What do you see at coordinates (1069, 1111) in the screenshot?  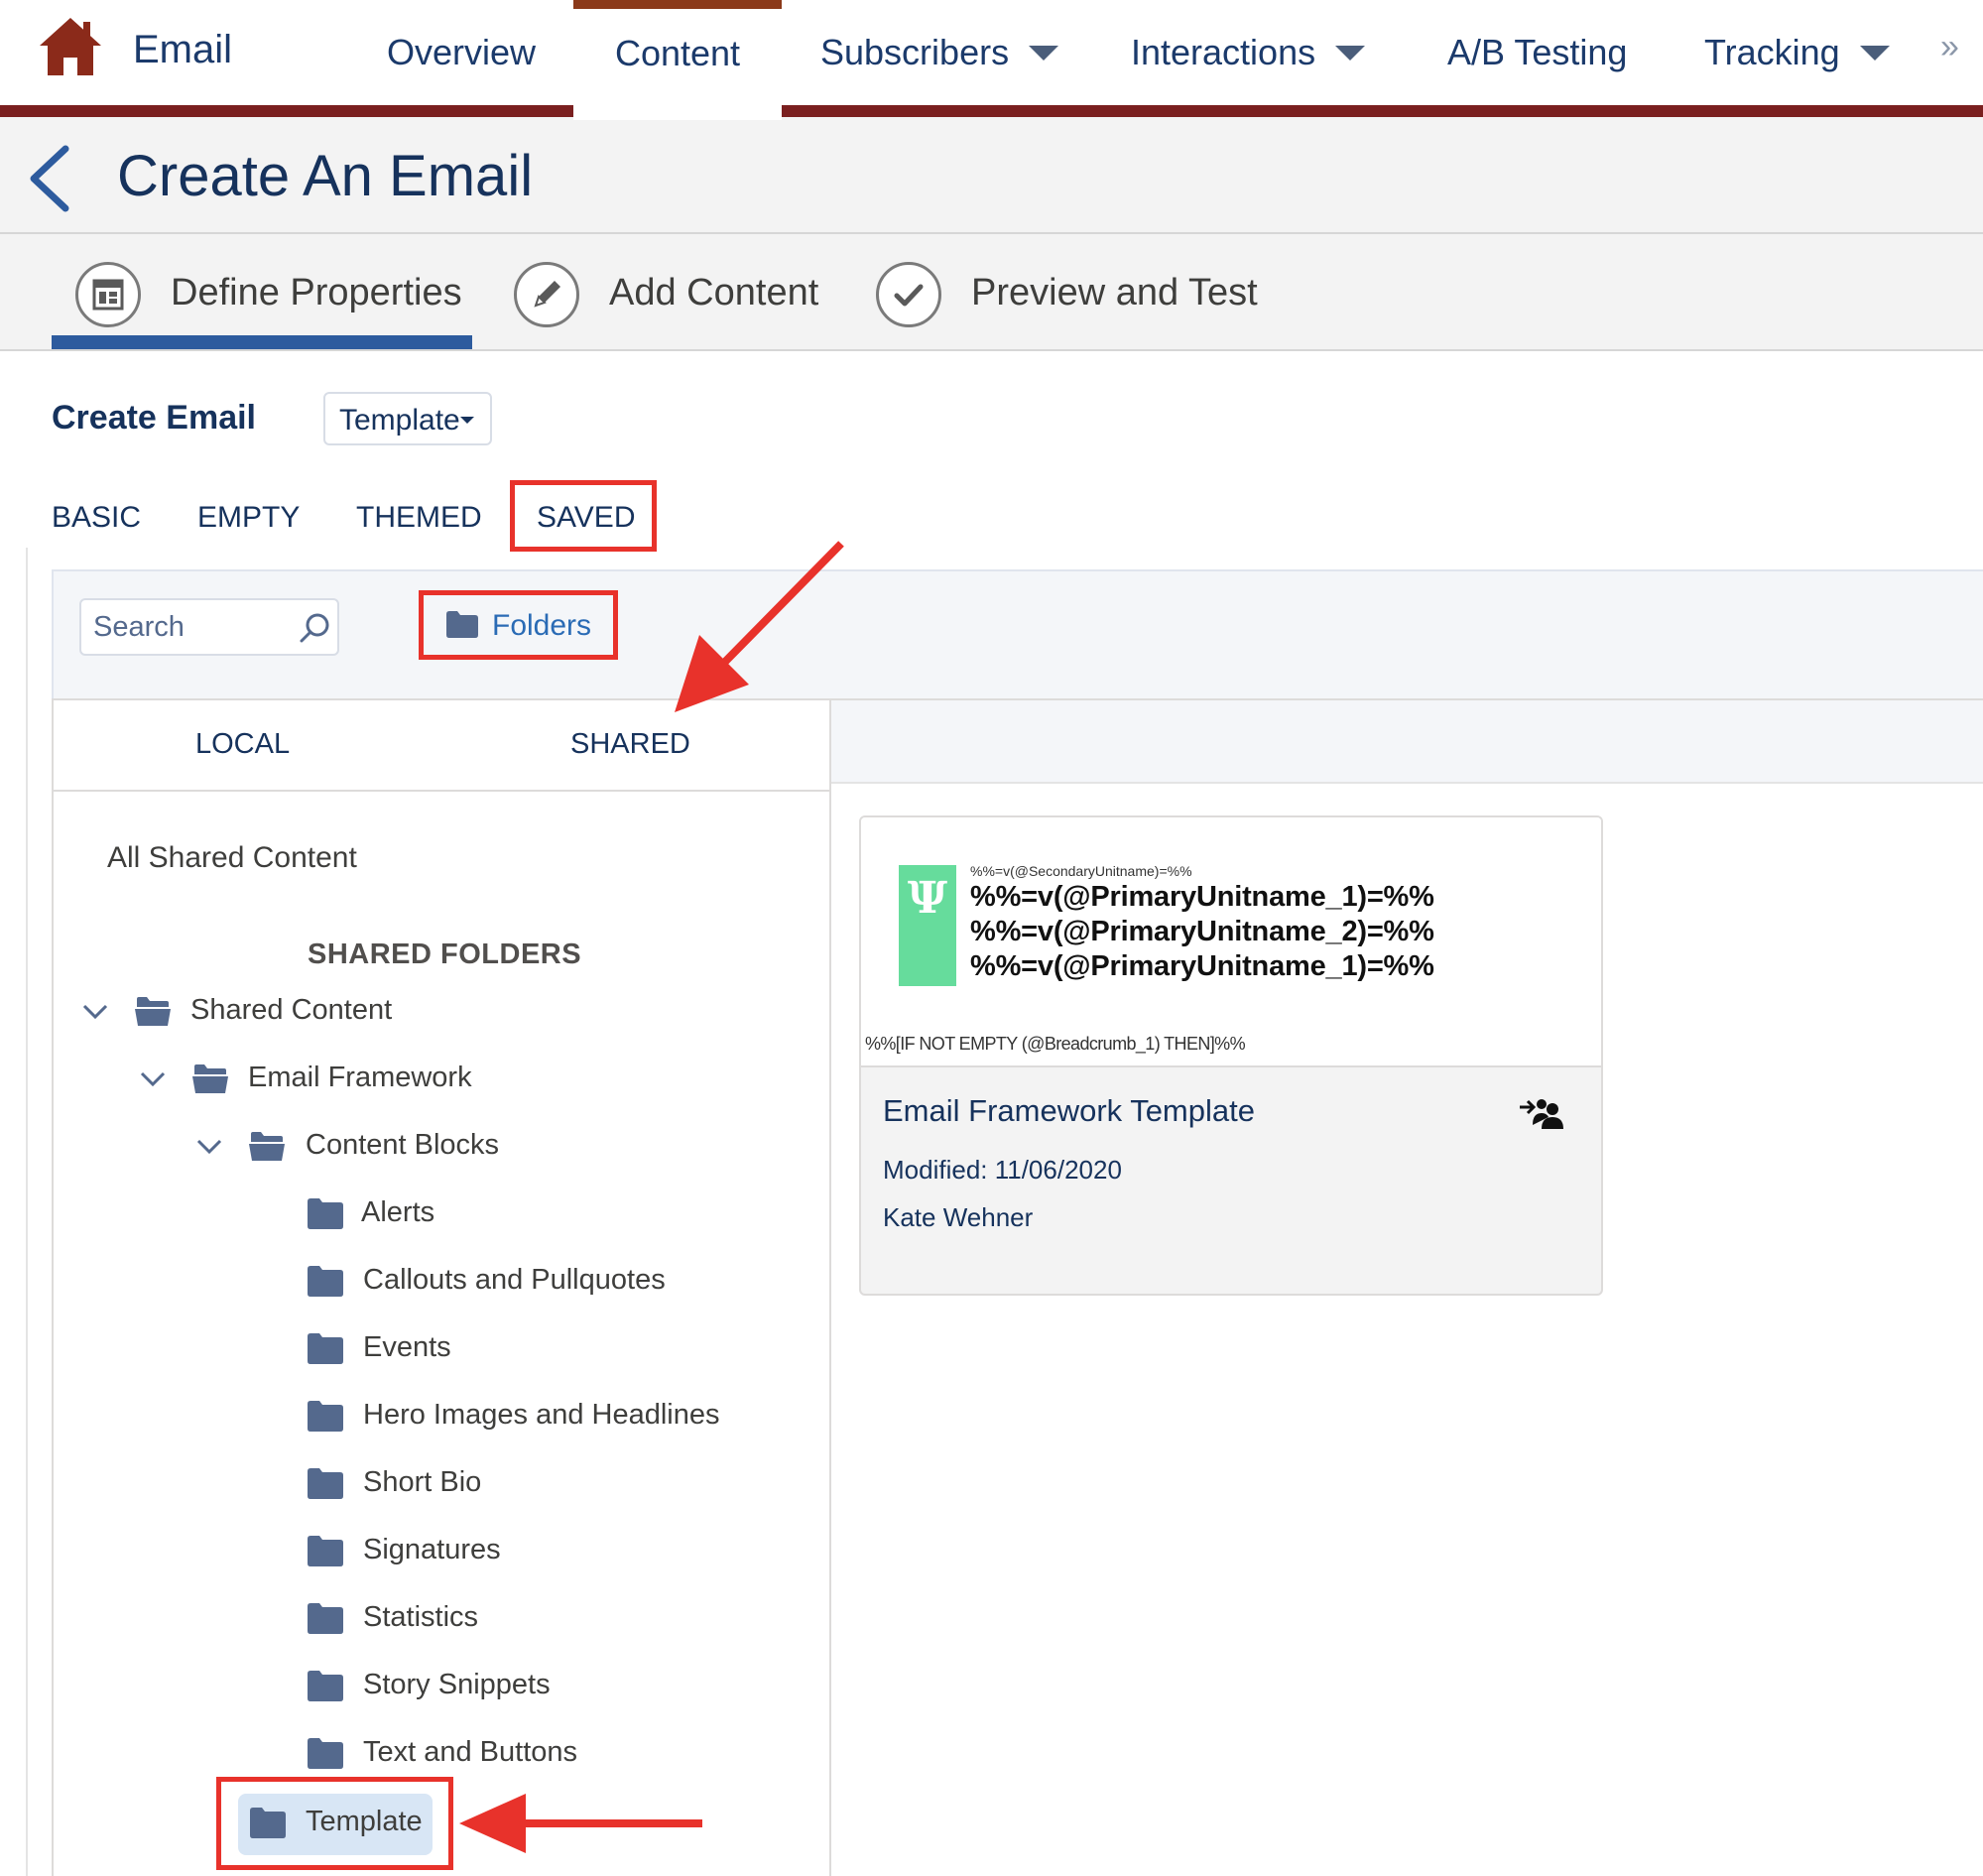 I see `card-title: Email Framework Template` at bounding box center [1069, 1111].